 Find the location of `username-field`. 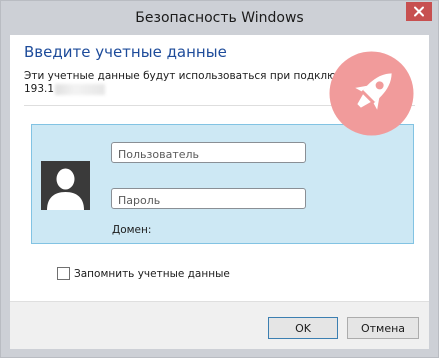

username-field is located at coordinates (208, 153).